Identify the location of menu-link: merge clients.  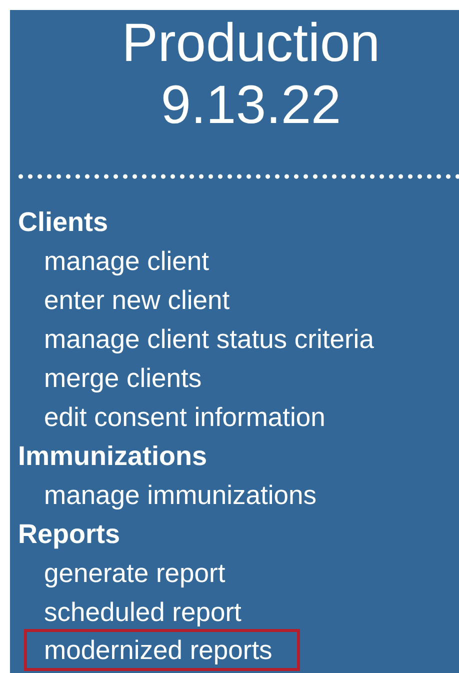
(123, 378).